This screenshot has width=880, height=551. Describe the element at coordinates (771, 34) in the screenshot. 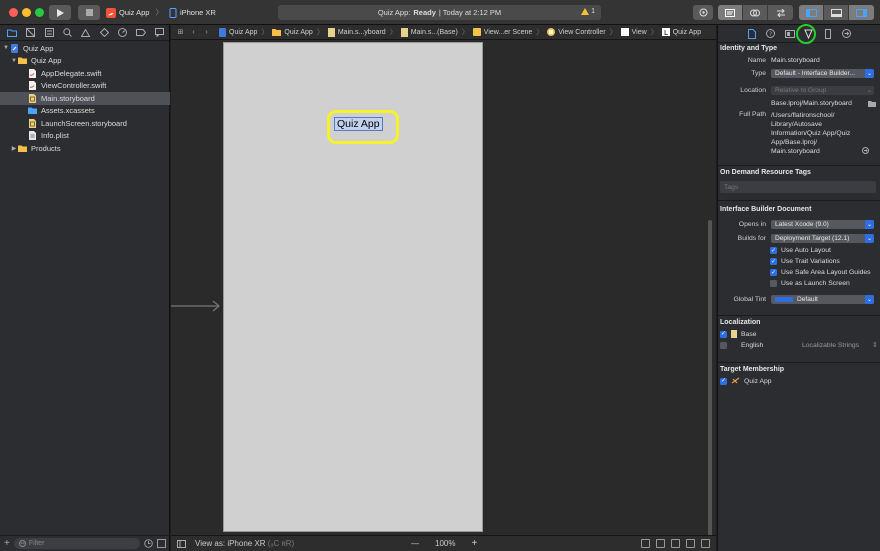

I see `quick-help-tab: ?` at that location.